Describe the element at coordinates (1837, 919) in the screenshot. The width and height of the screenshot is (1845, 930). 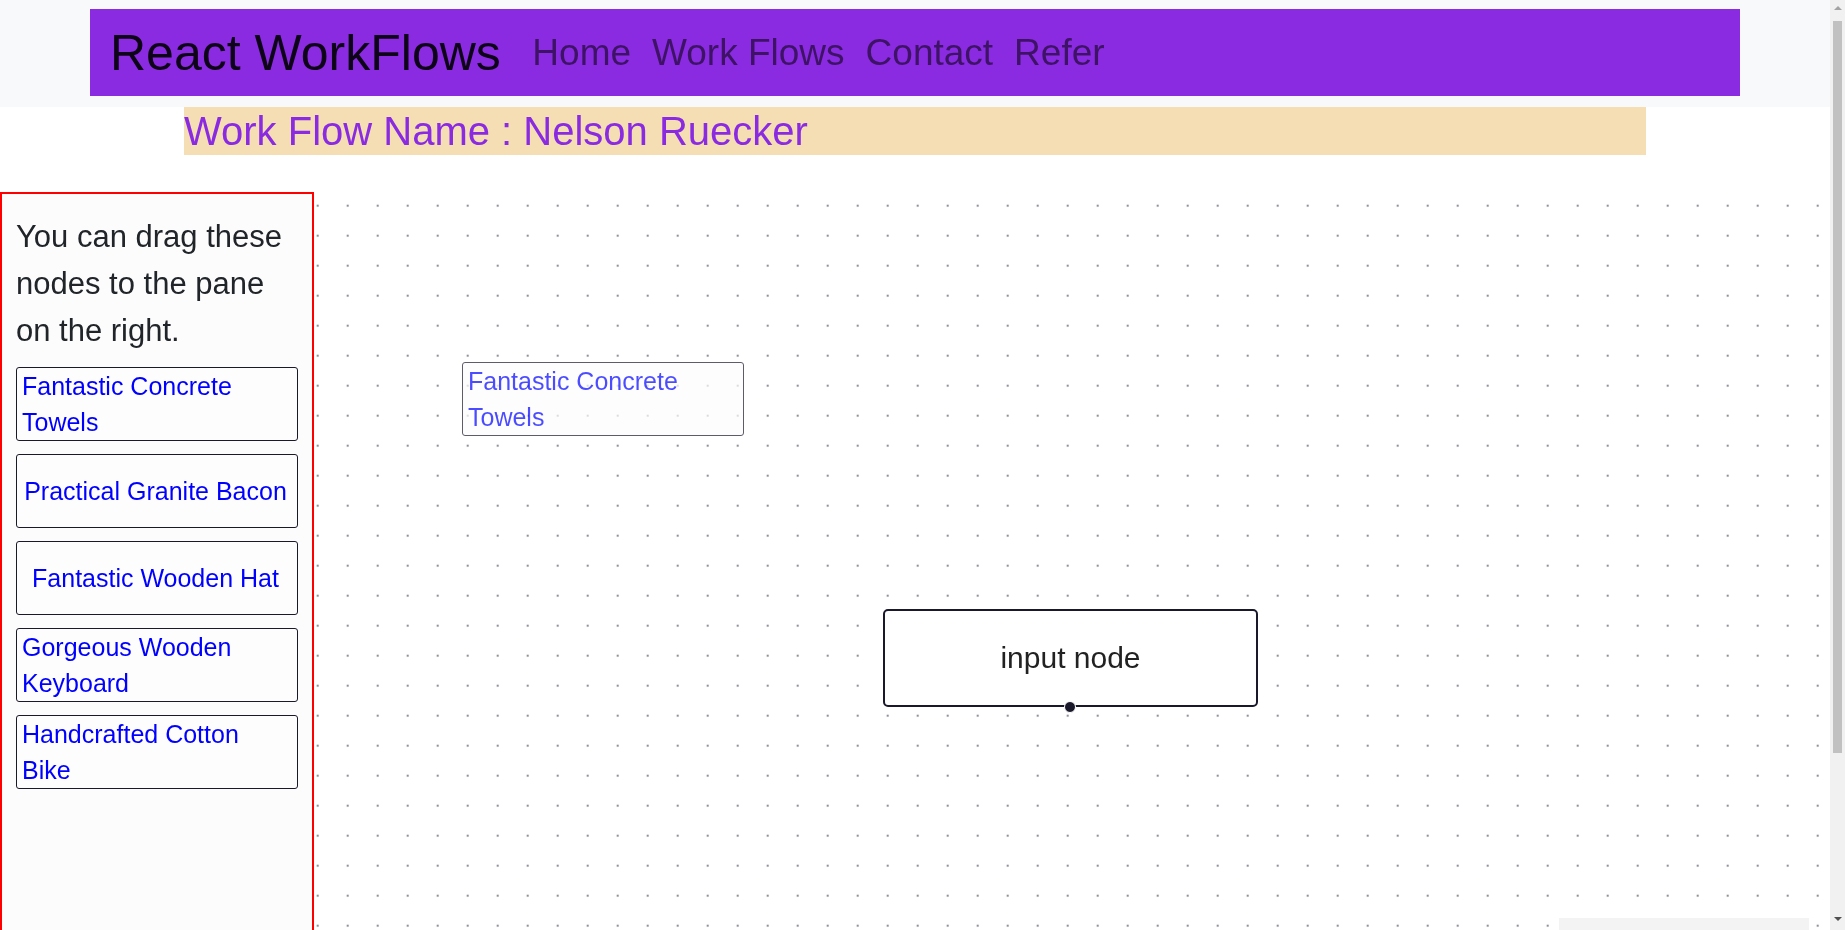
I see `scroll-down-icon` at that location.